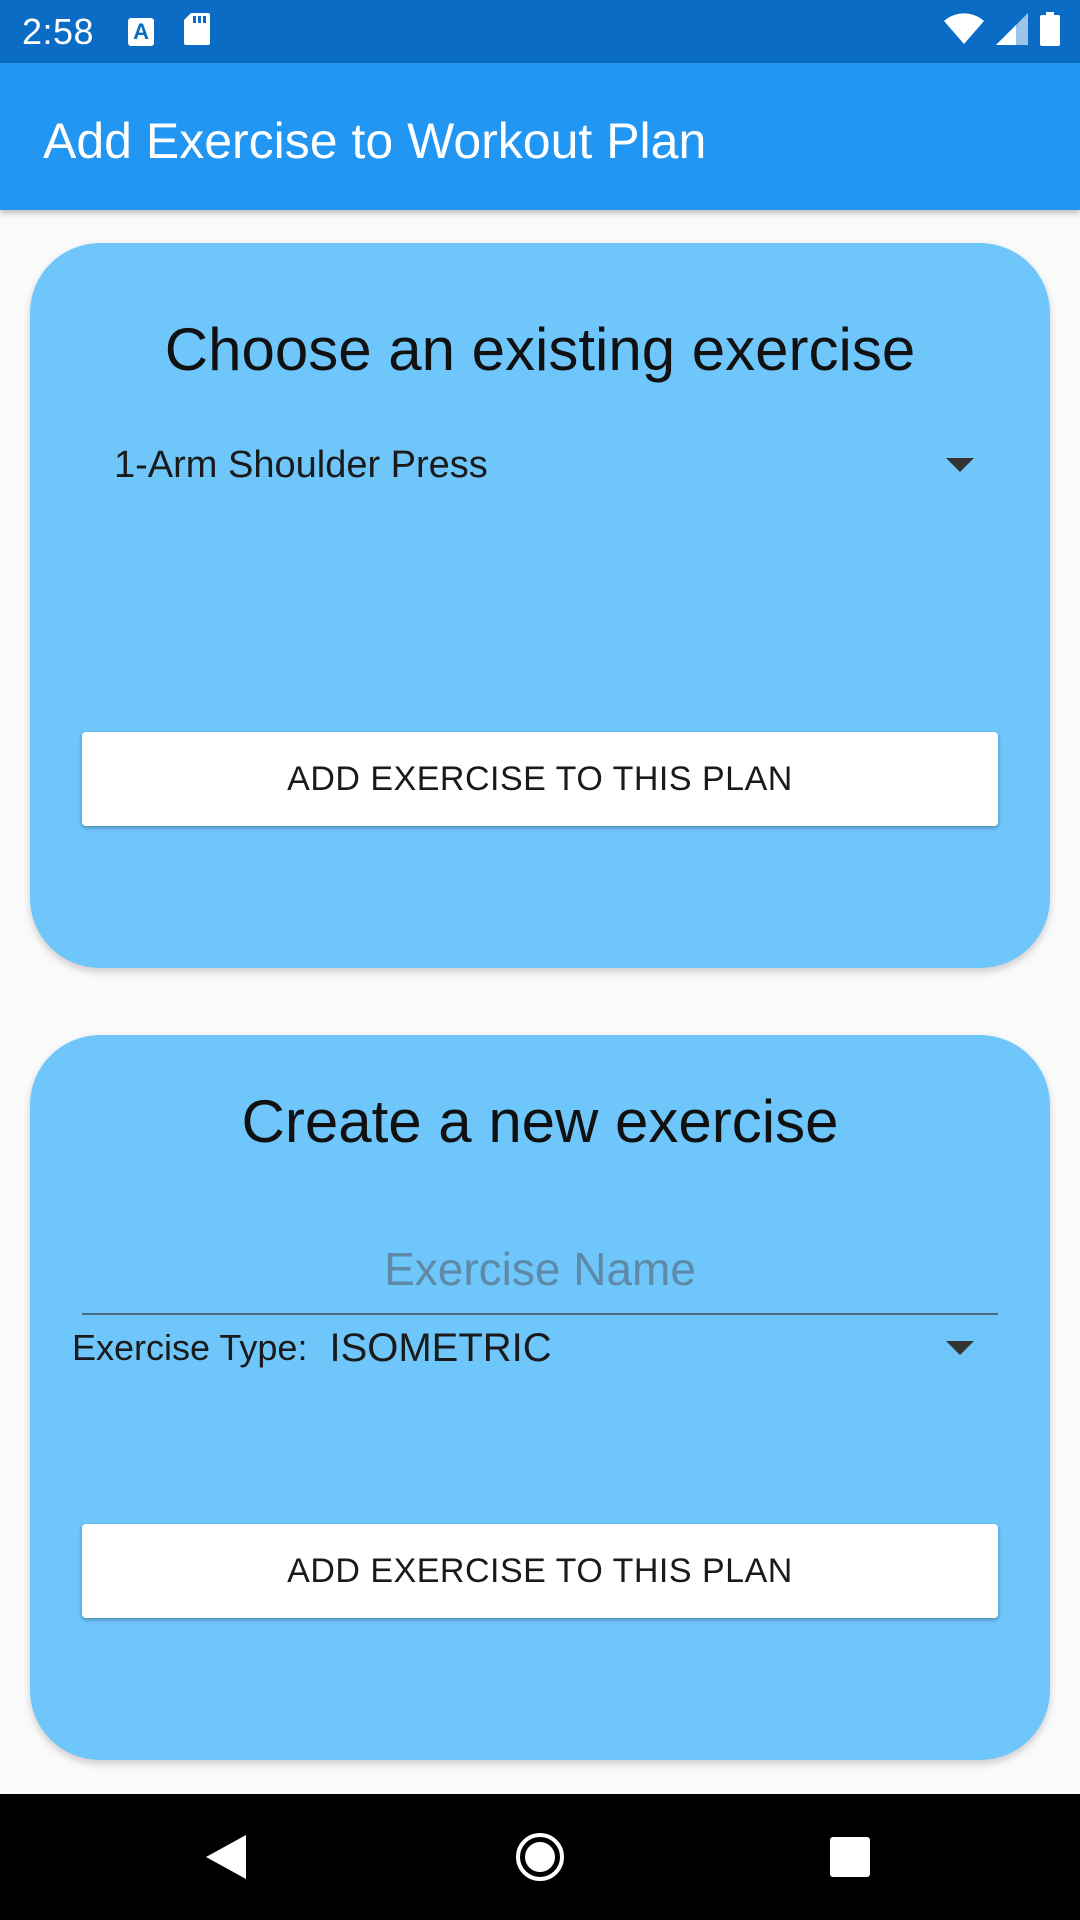  Describe the element at coordinates (58, 31) in the screenshot. I see `status-time: 2:58` at that location.